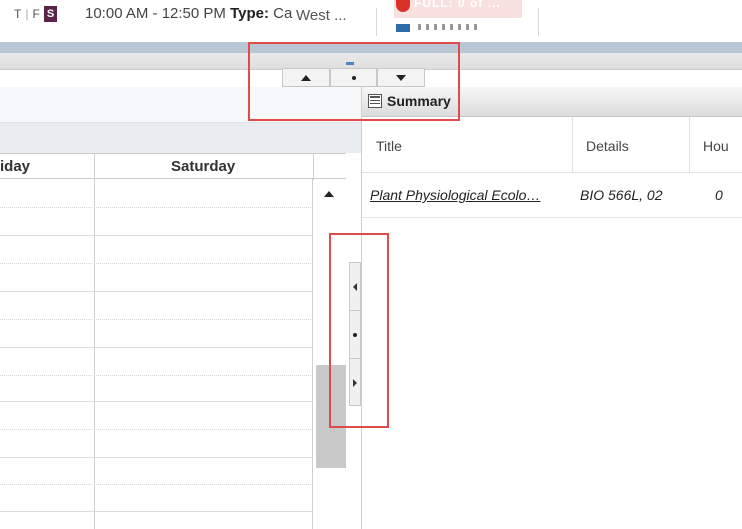 The height and width of the screenshot is (529, 742). Describe the element at coordinates (283, 13) in the screenshot. I see `meeting-type-value: Ca` at that location.